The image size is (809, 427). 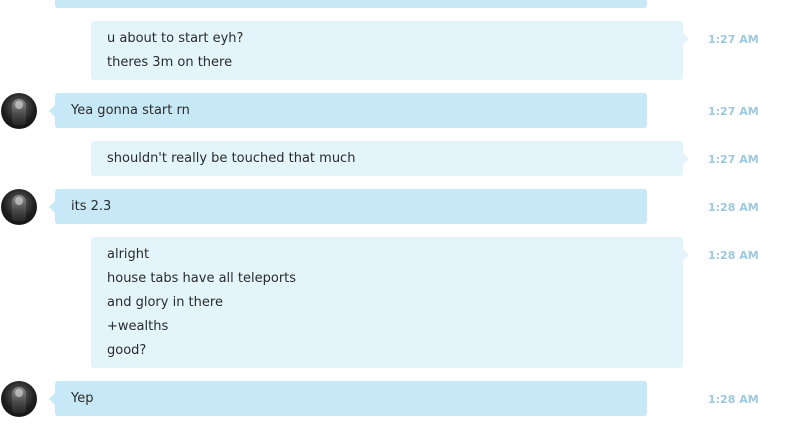 I want to click on message-text: +wealths, so click(x=138, y=326).